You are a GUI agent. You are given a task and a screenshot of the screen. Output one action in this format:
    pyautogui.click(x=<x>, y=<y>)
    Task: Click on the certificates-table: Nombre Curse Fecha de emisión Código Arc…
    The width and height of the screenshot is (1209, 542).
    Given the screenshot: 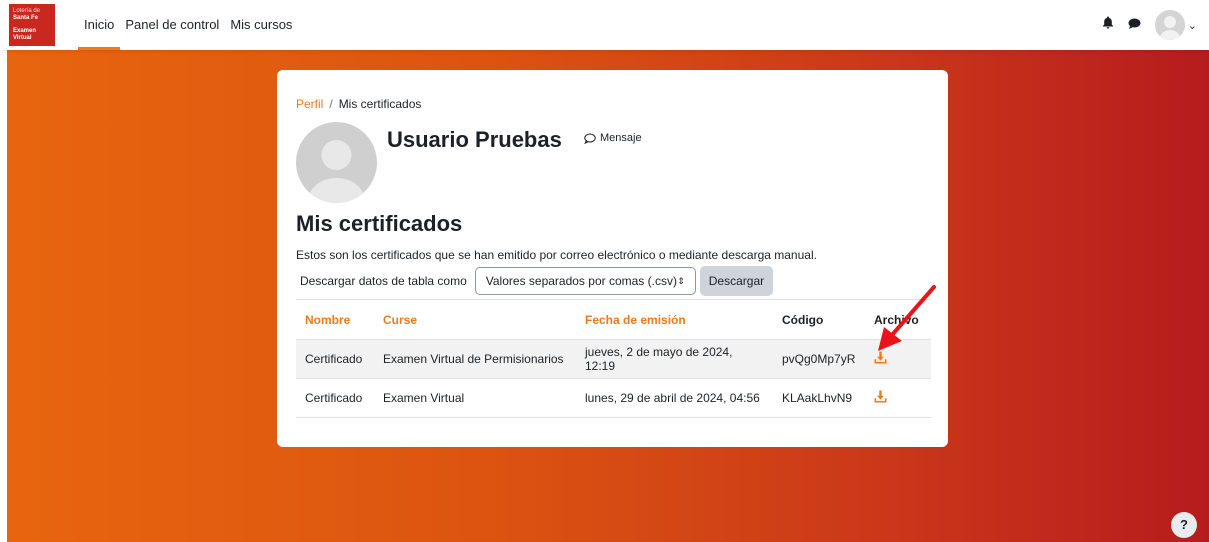 What is the action you would take?
    pyautogui.click(x=613, y=358)
    